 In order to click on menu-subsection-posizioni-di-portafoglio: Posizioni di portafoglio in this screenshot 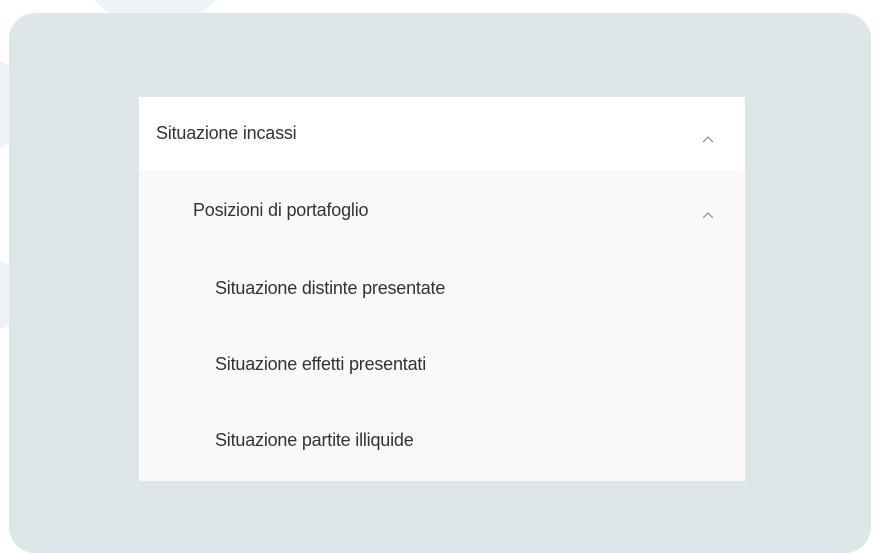, I will do `click(442, 210)`.